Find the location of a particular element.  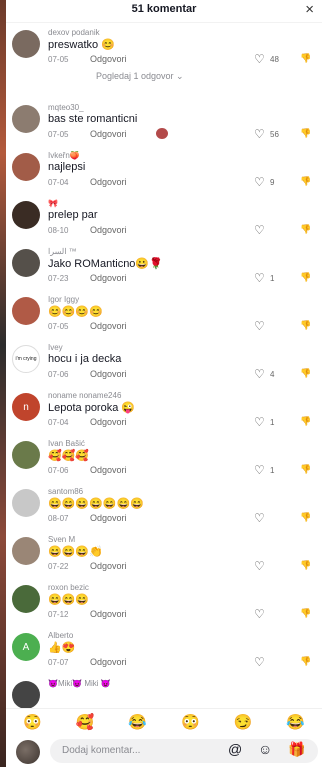

comment-username: mqteo30_ is located at coordinates (66, 107).